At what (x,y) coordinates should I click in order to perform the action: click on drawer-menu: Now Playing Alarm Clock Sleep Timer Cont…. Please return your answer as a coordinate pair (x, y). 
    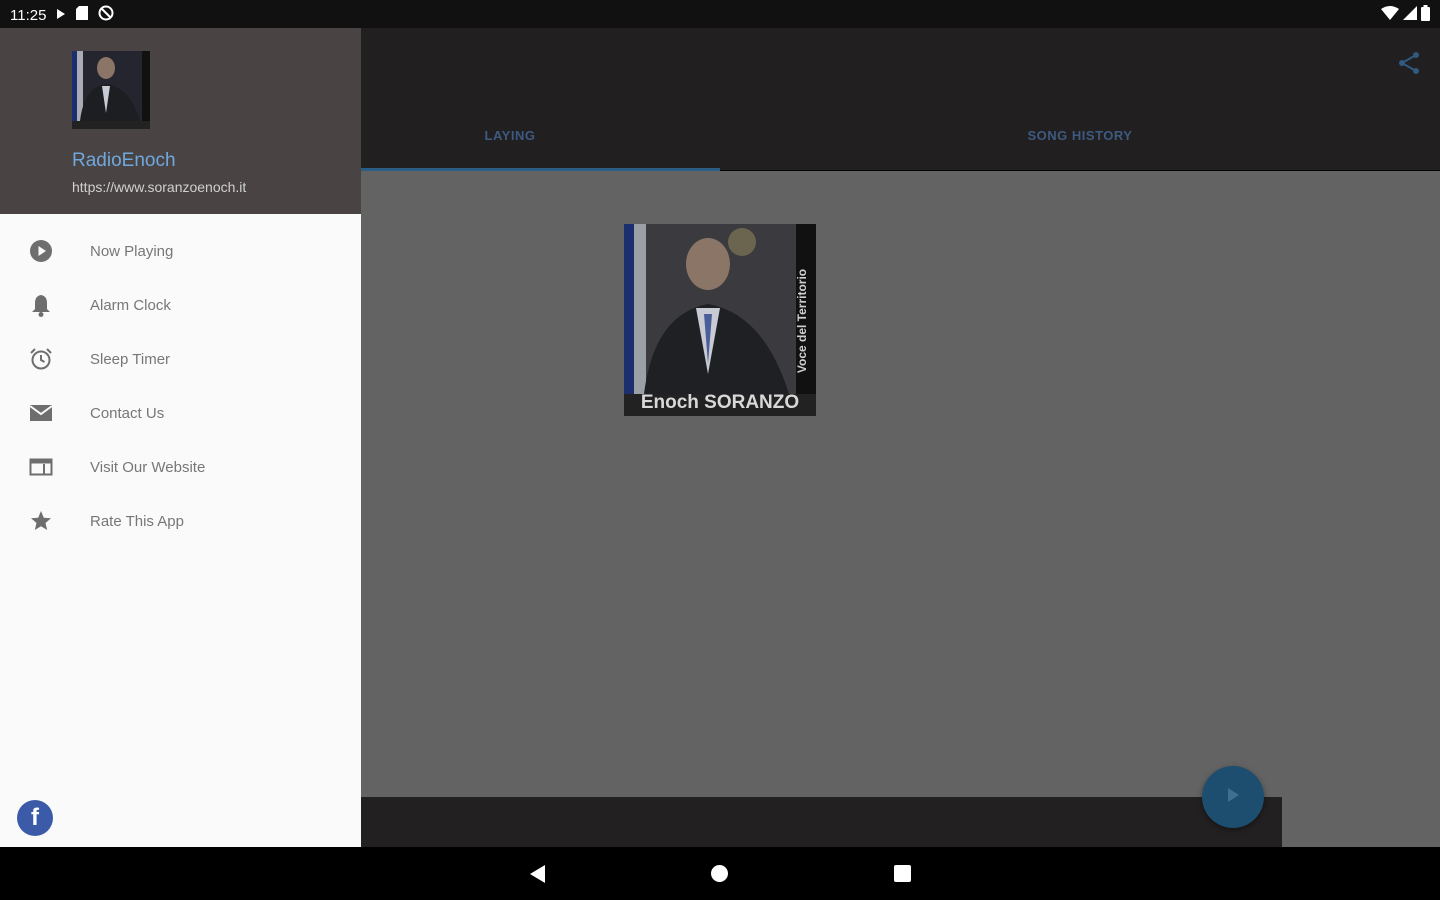
    Looking at the image, I should click on (180, 386).